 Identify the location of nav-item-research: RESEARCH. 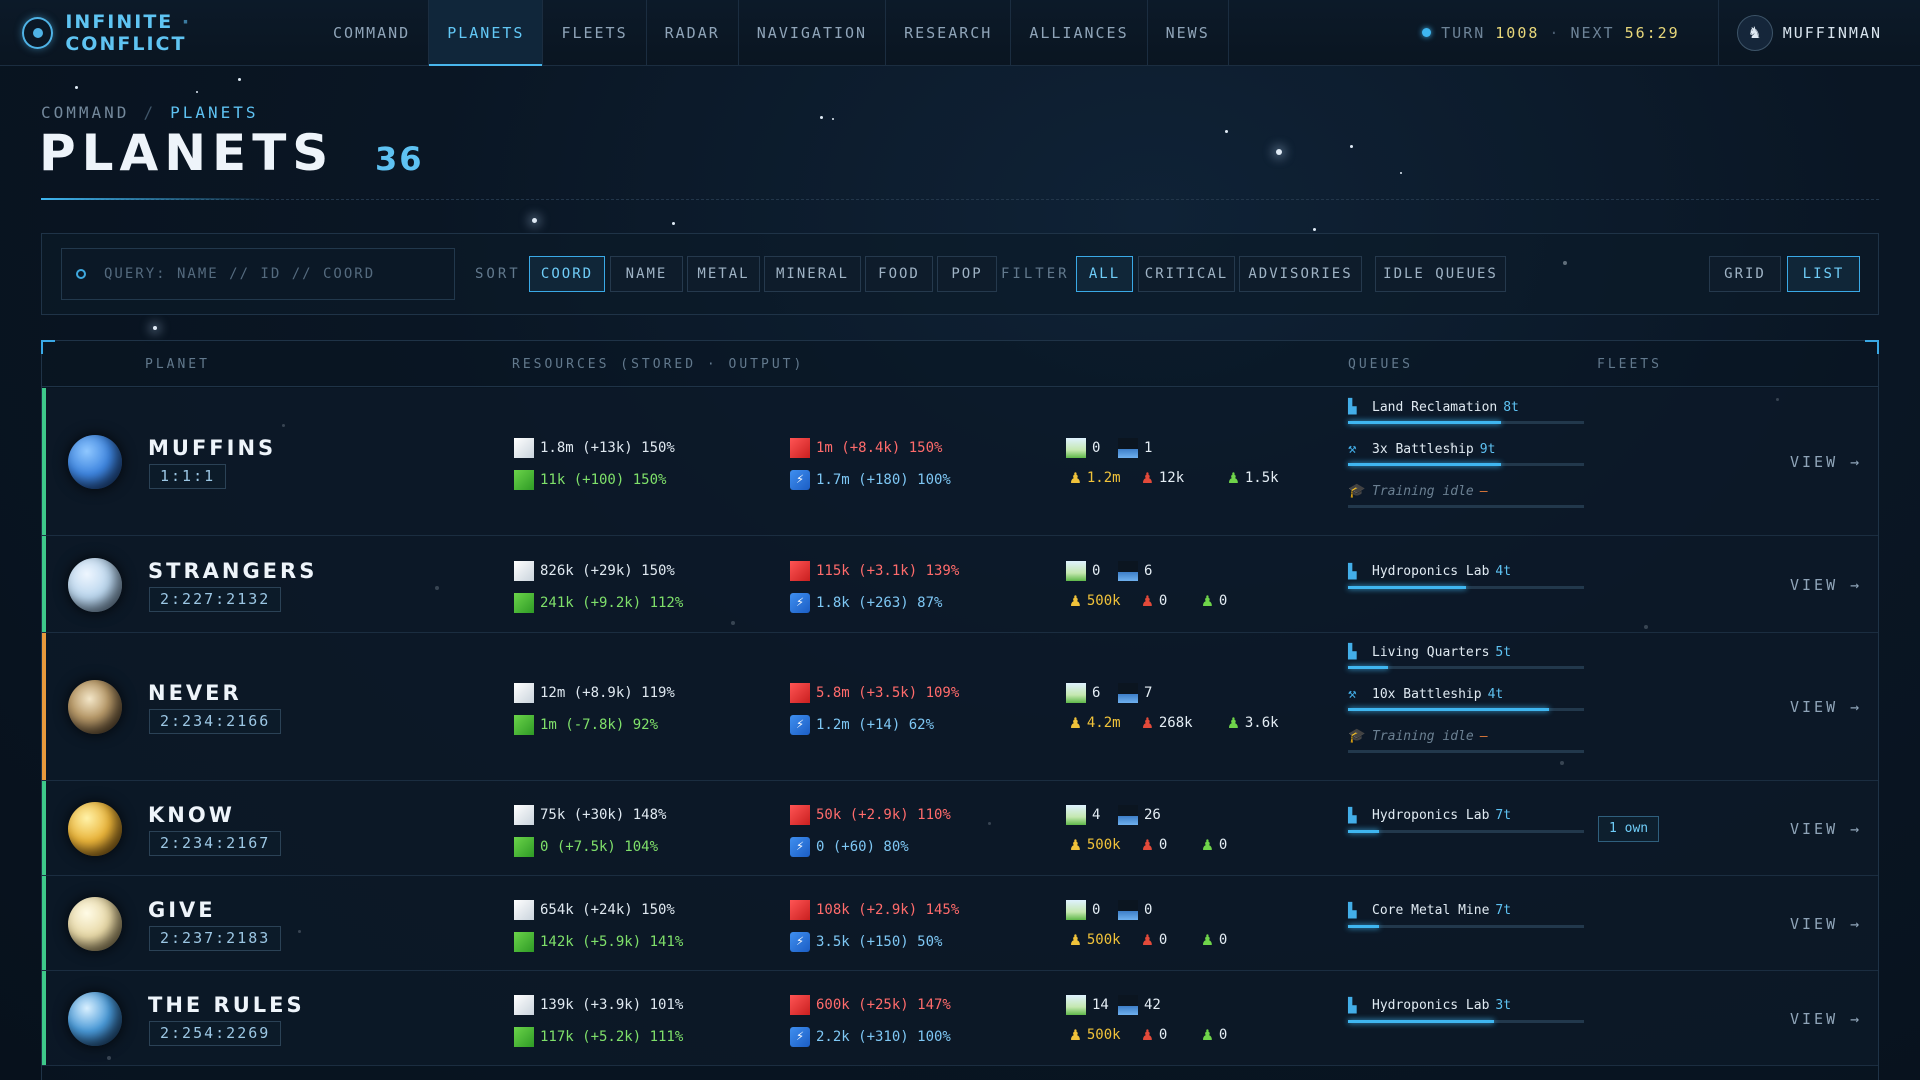
(949, 32).